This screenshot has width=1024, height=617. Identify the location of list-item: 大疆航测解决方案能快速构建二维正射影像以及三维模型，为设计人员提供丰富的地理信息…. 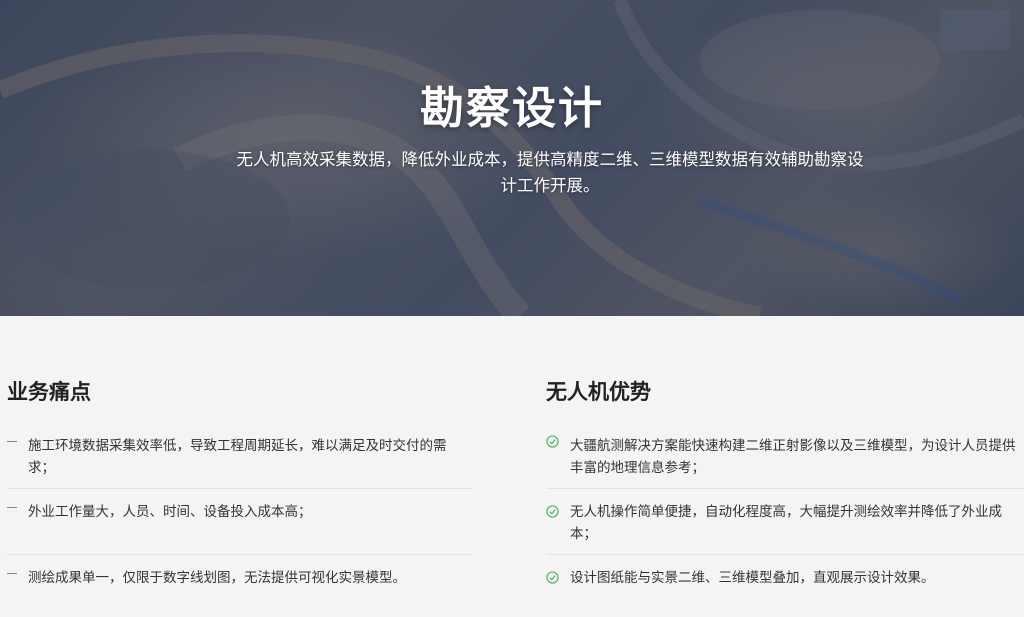
(785, 460).